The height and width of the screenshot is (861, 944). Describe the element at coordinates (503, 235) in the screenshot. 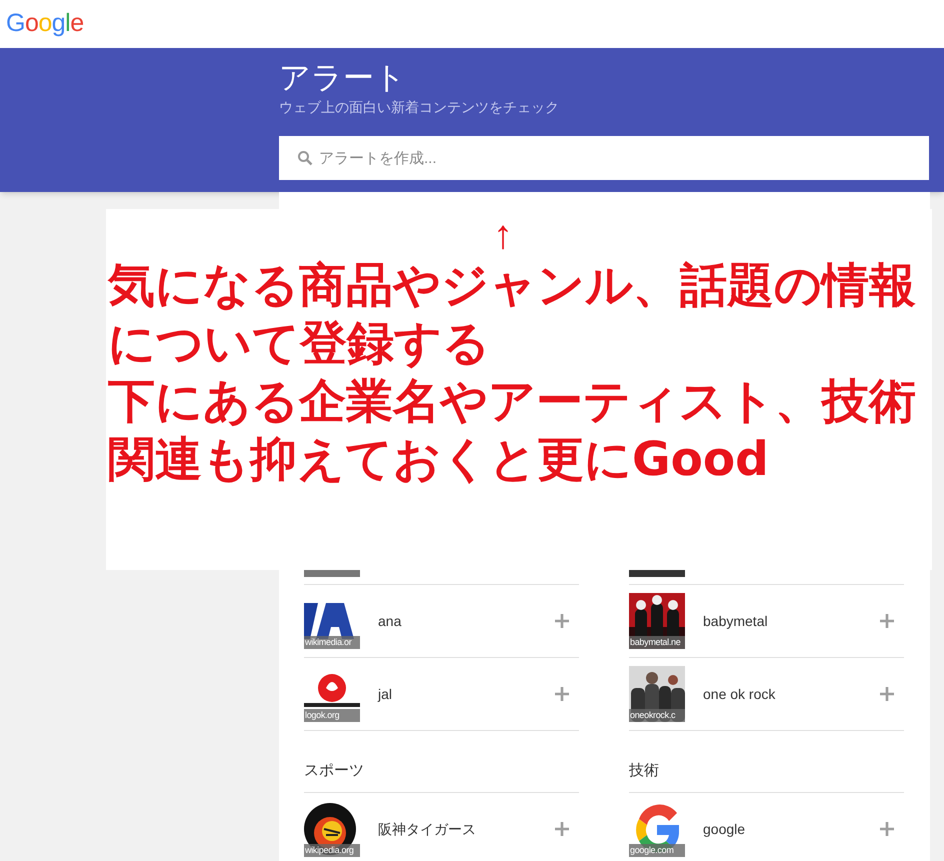

I see `annotation-arrow: ↑` at that location.